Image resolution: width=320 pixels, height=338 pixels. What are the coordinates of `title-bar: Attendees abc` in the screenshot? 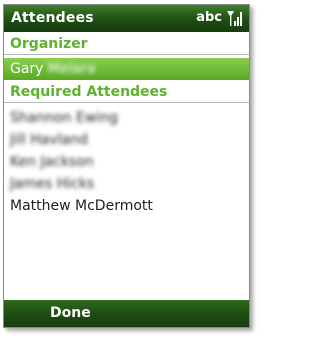 It's located at (126, 18).